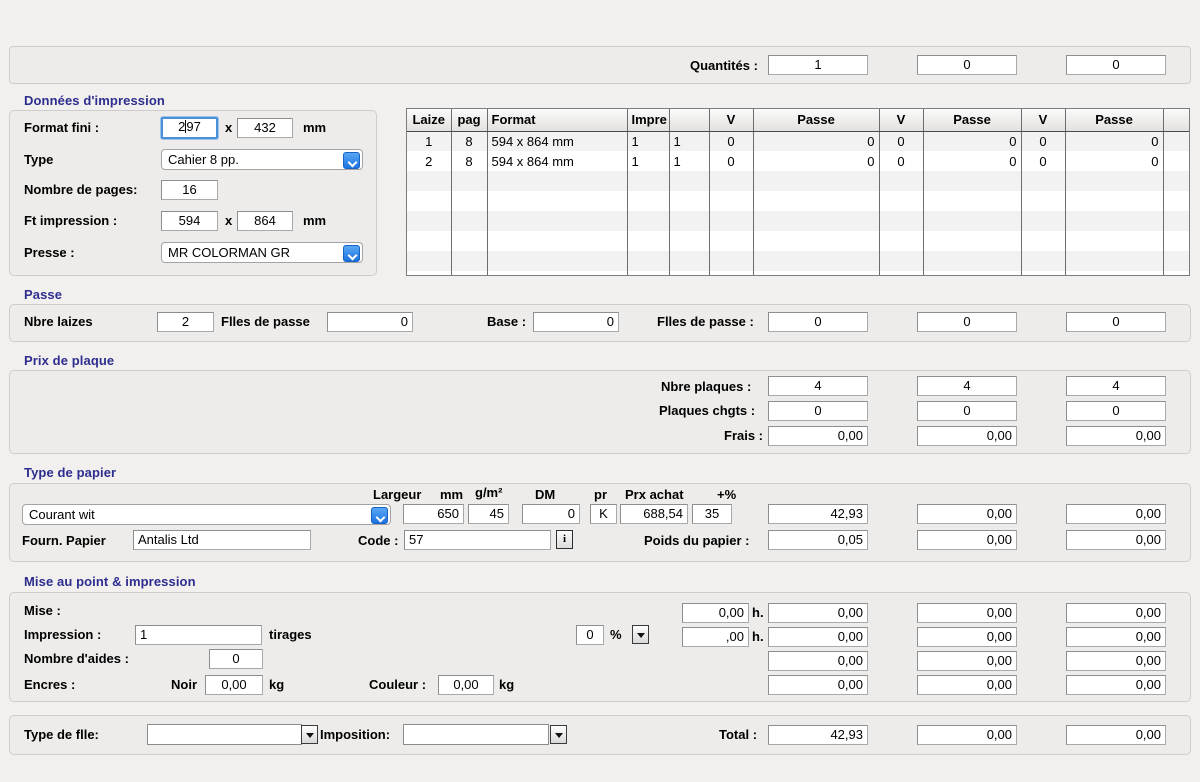  Describe the element at coordinates (818, 386) in the screenshot. I see `nbre-plaques-field-1: 4` at that location.